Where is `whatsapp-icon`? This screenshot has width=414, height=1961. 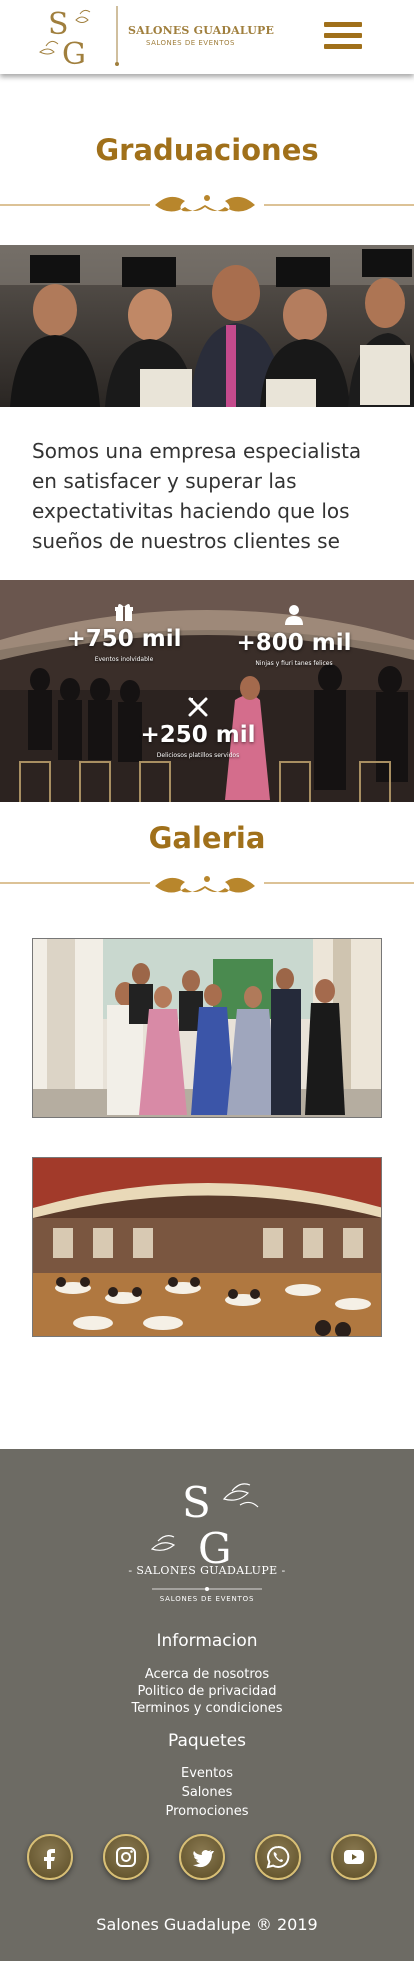
whatsapp-icon is located at coordinates (278, 1857).